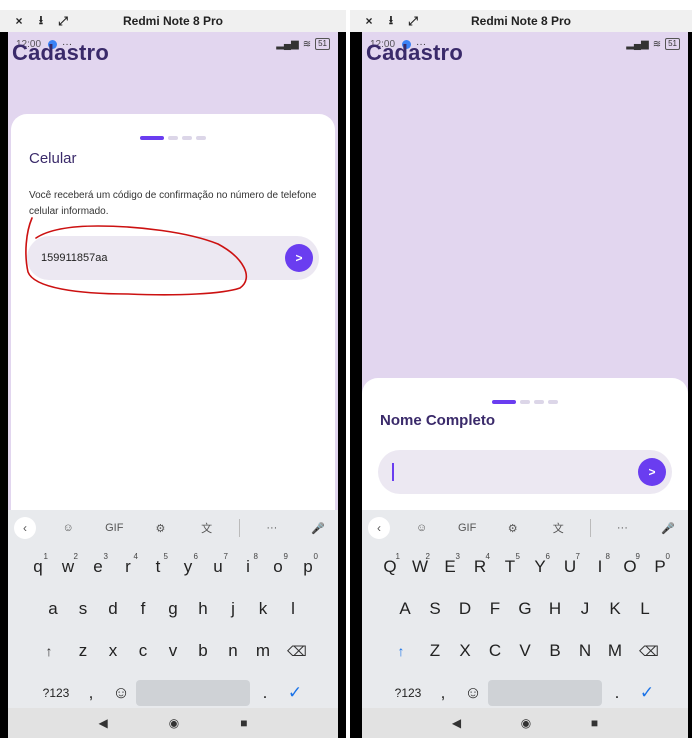 The height and width of the screenshot is (738, 692). I want to click on key: Q1, so click(390, 567).